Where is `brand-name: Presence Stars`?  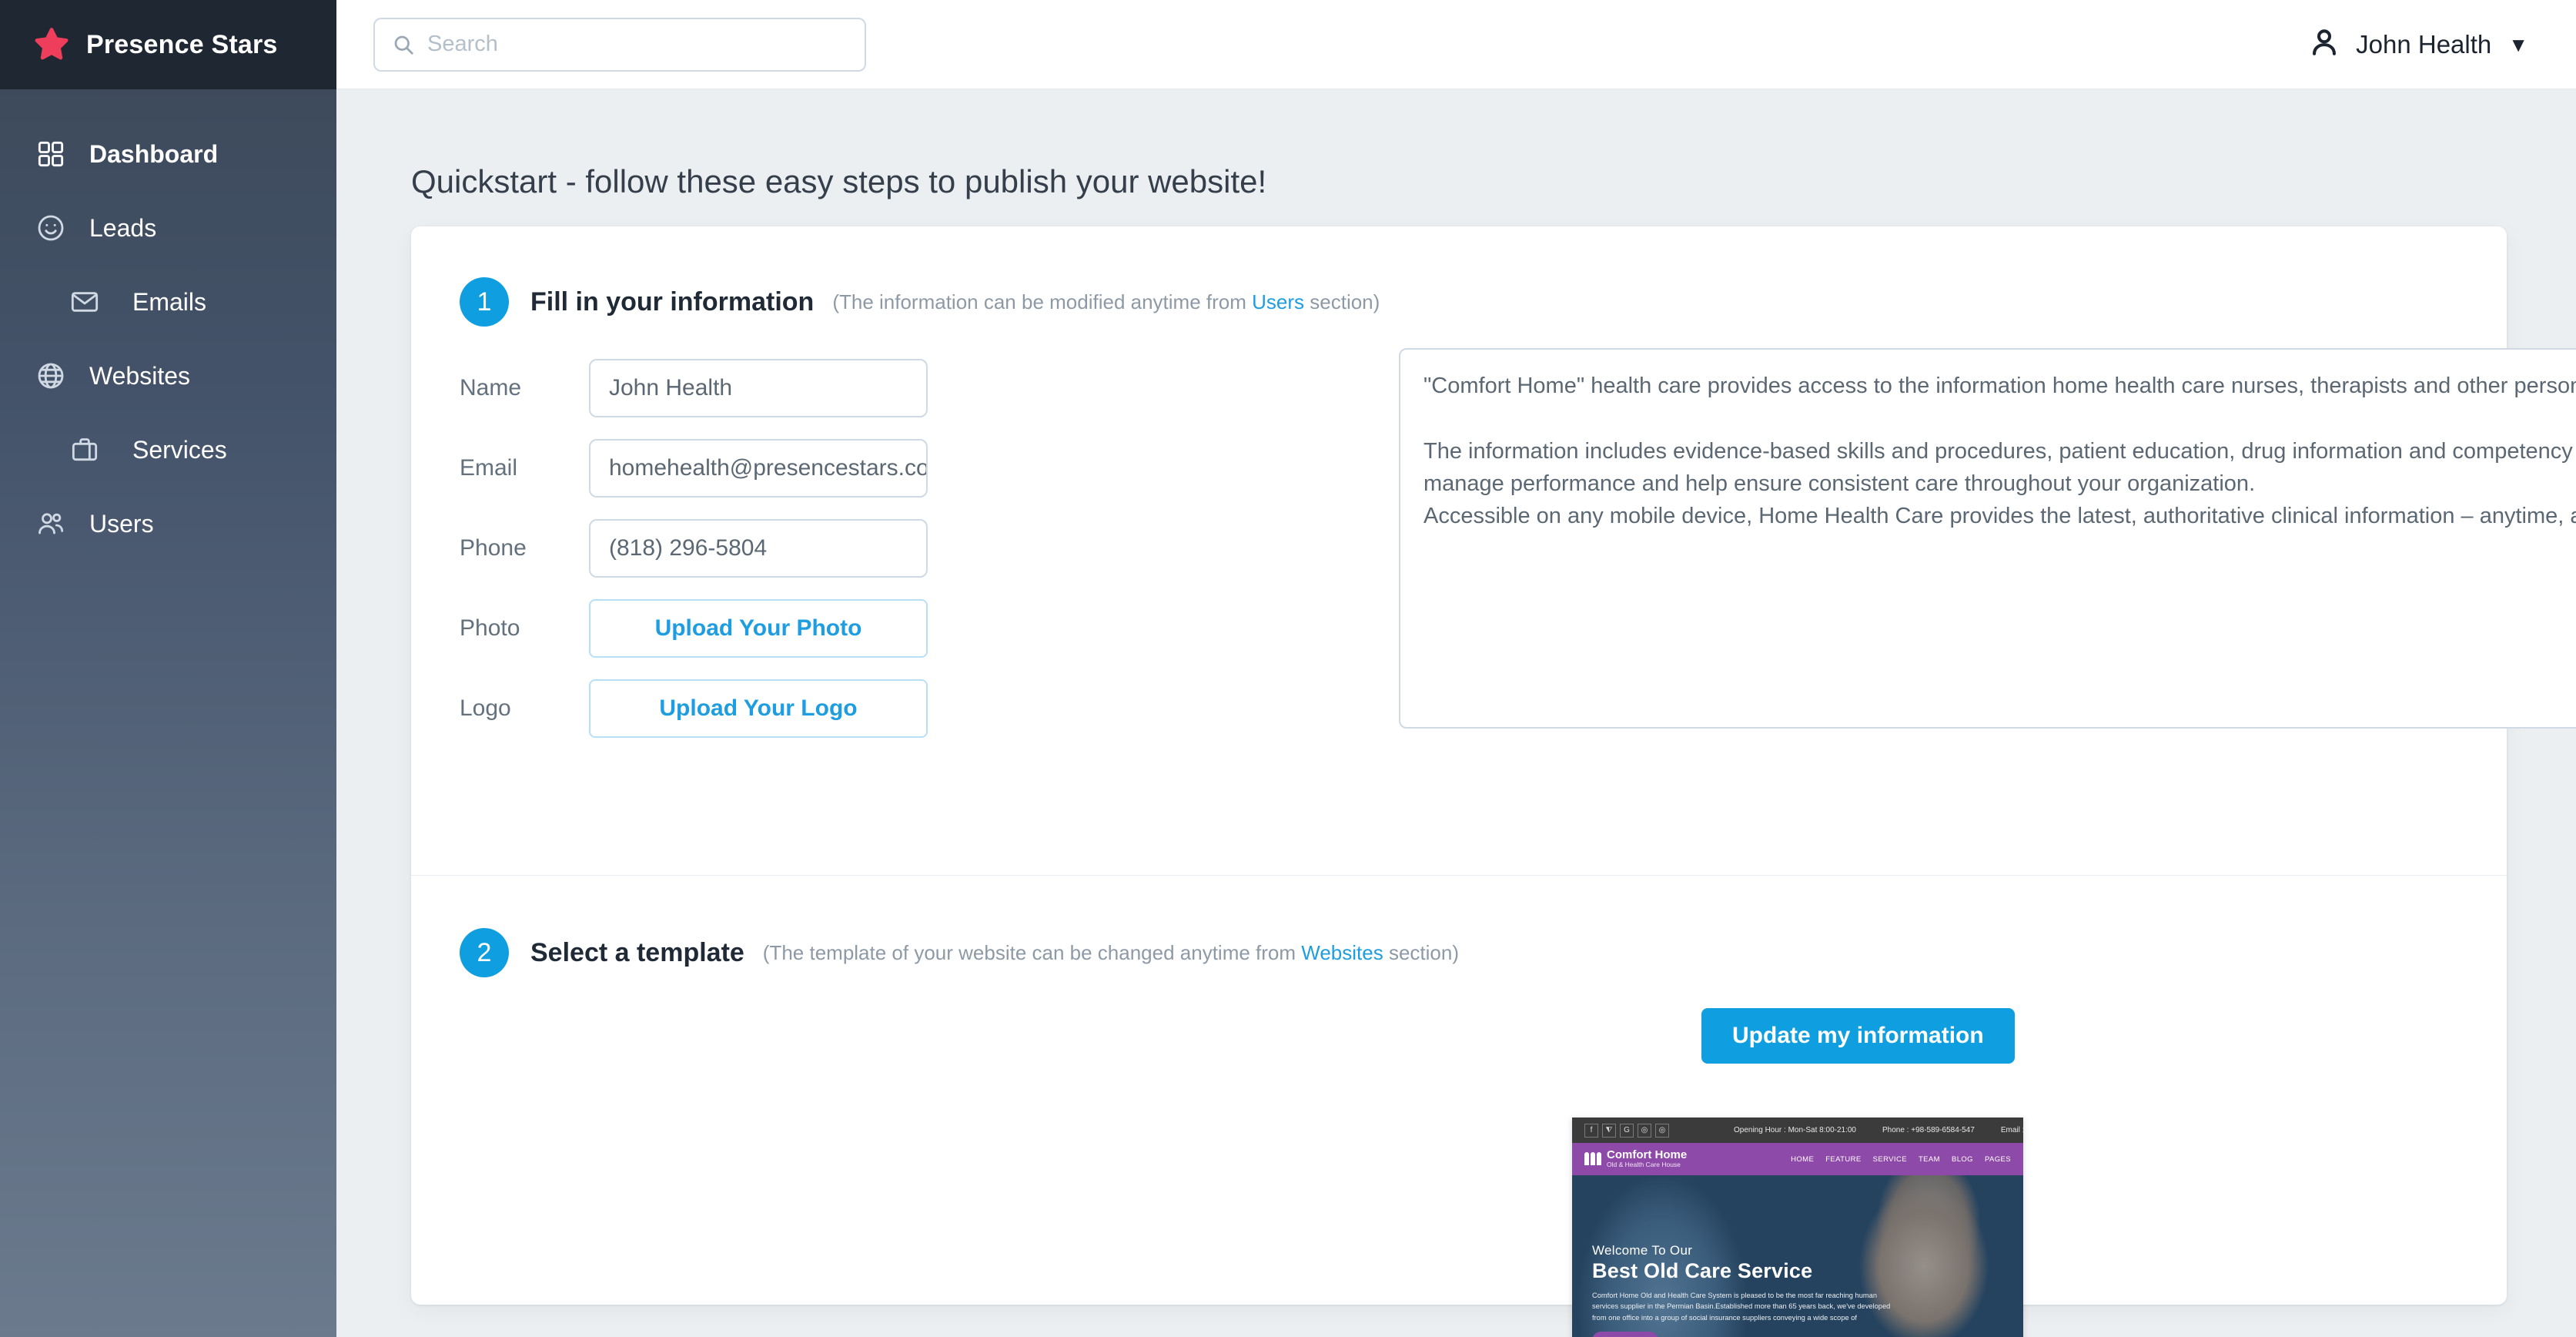 brand-name: Presence Stars is located at coordinates (182, 44).